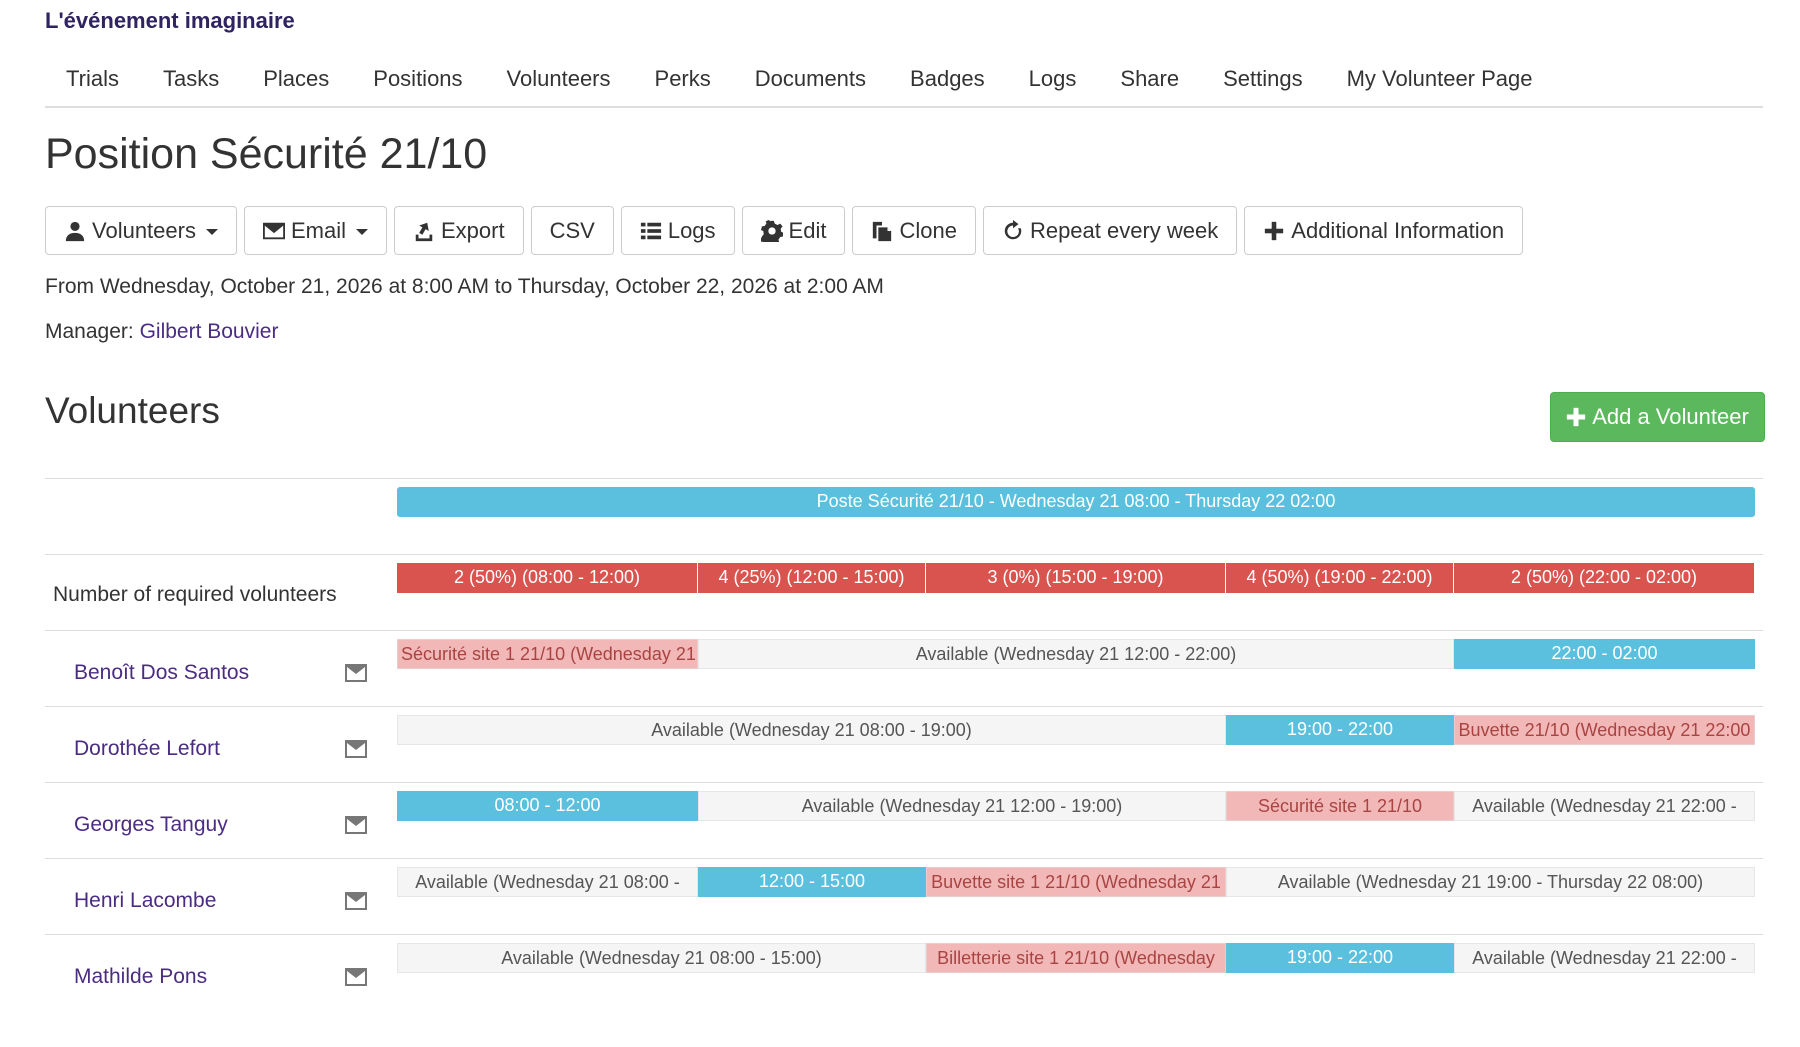 The width and height of the screenshot is (1800, 1047). I want to click on logs-button: Logs, so click(677, 230).